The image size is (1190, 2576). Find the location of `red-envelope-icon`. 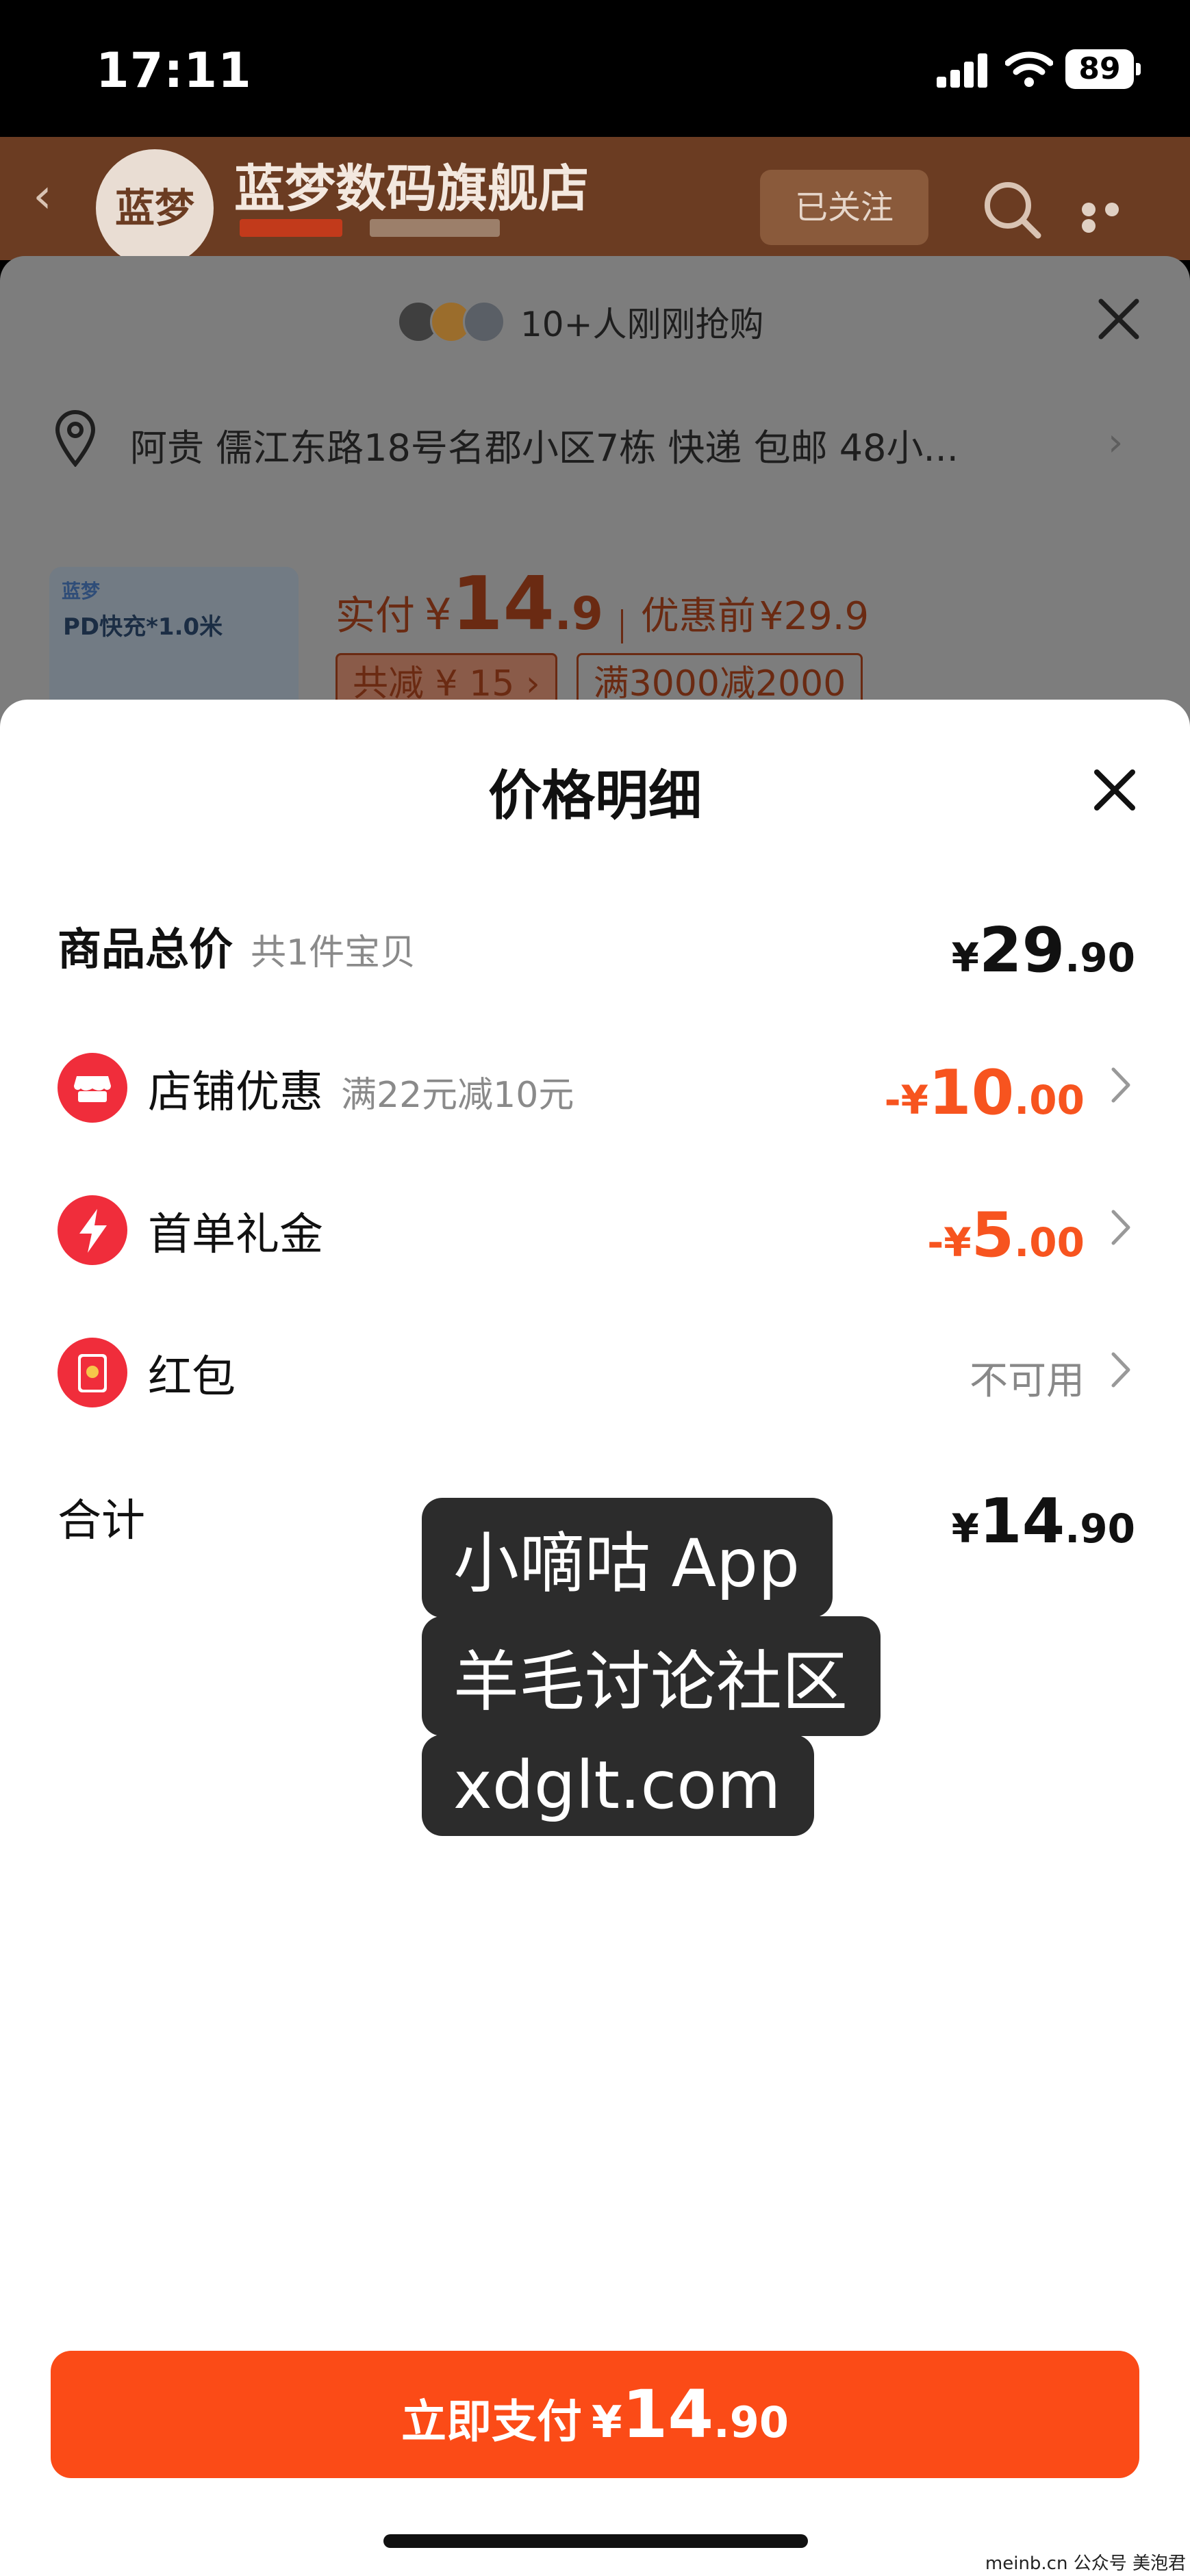

red-envelope-icon is located at coordinates (92, 1372).